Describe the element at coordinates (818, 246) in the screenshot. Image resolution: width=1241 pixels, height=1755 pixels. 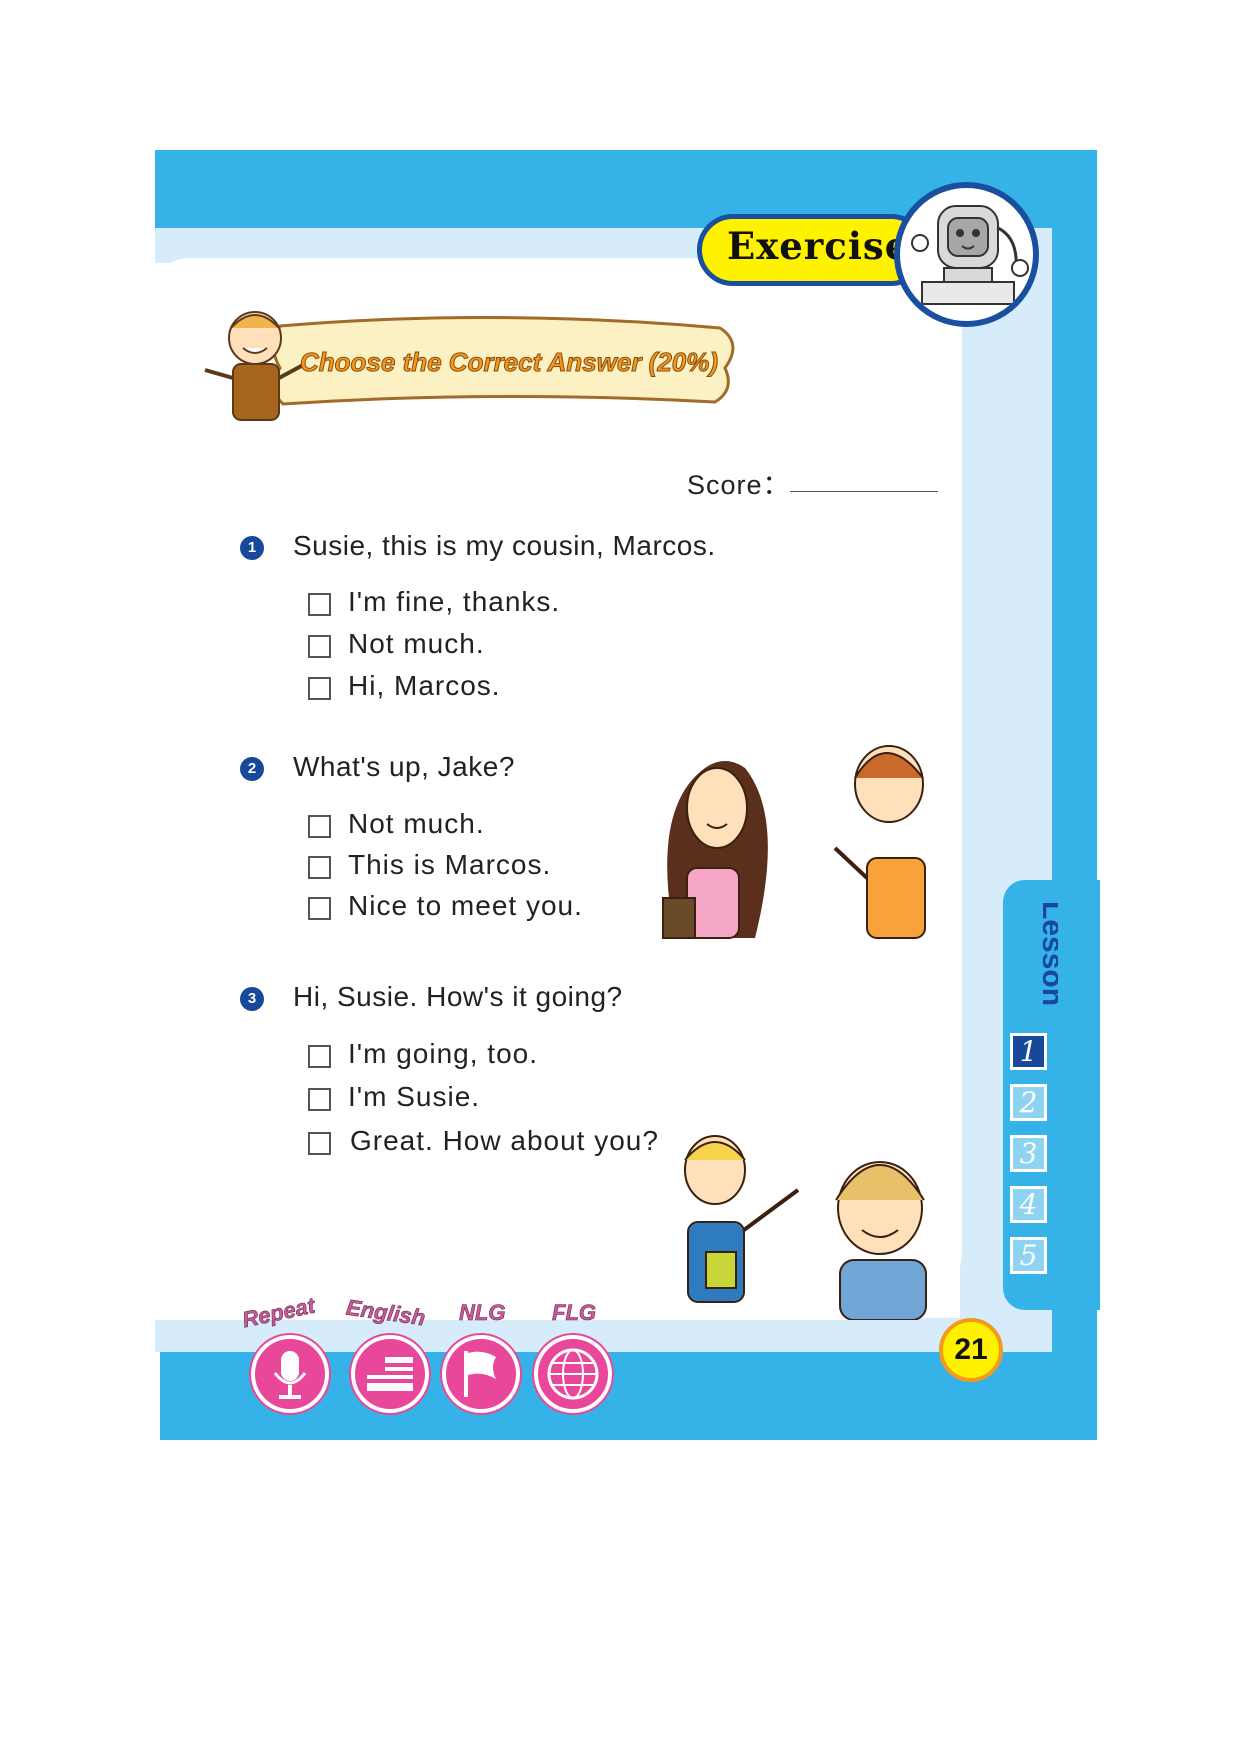
I see `exercise-label: Exercise` at that location.